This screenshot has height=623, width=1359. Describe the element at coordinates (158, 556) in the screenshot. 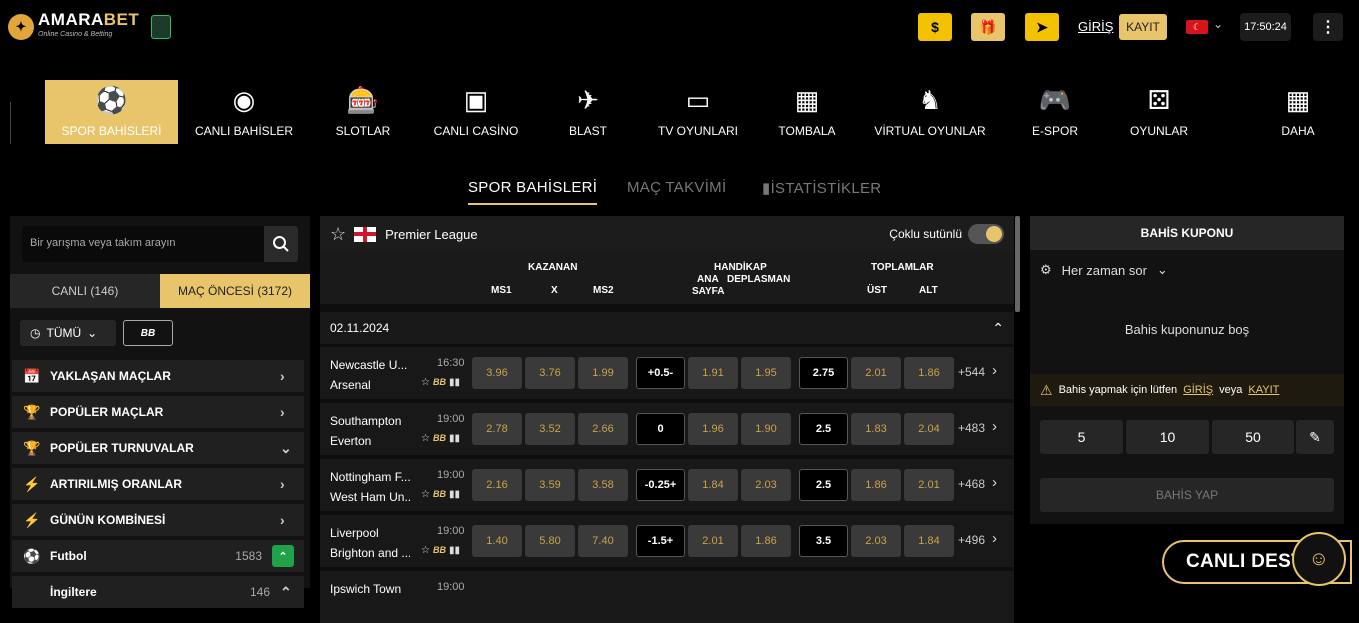

I see `sidebar-item: ⚽ Futbol 1583 ⌃` at that location.